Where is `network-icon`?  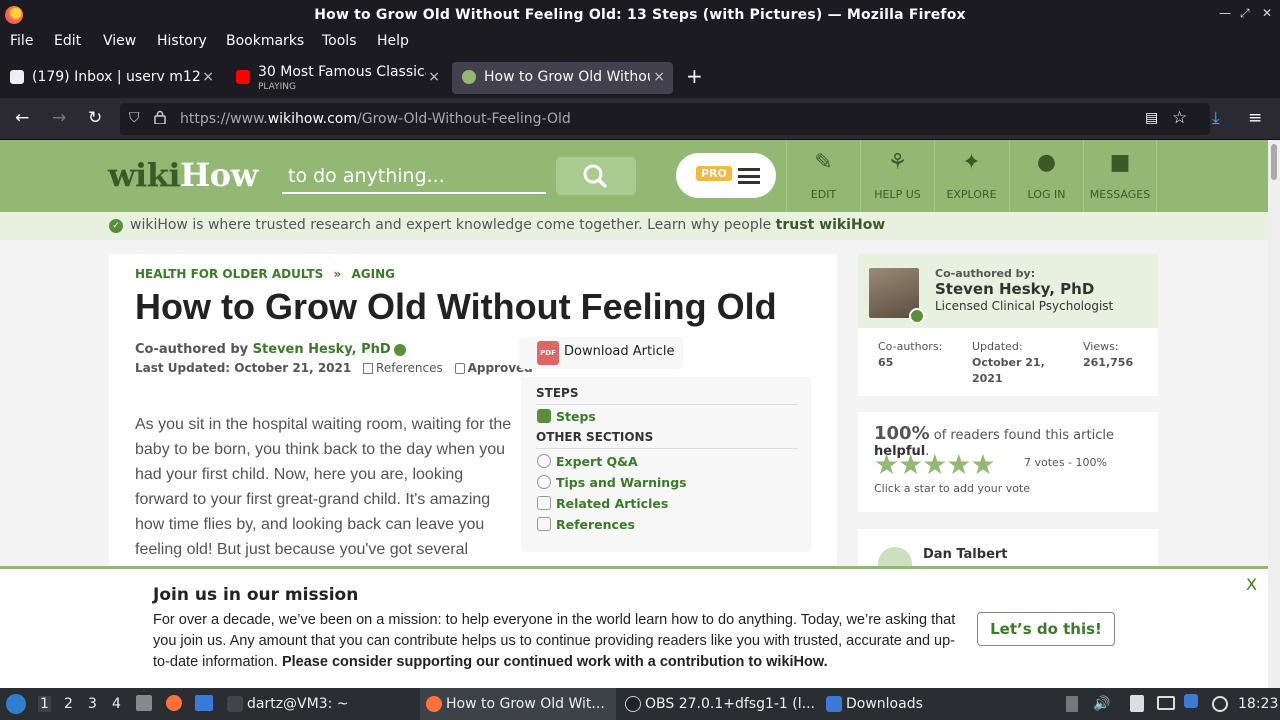 network-icon is located at coordinates (1220, 704).